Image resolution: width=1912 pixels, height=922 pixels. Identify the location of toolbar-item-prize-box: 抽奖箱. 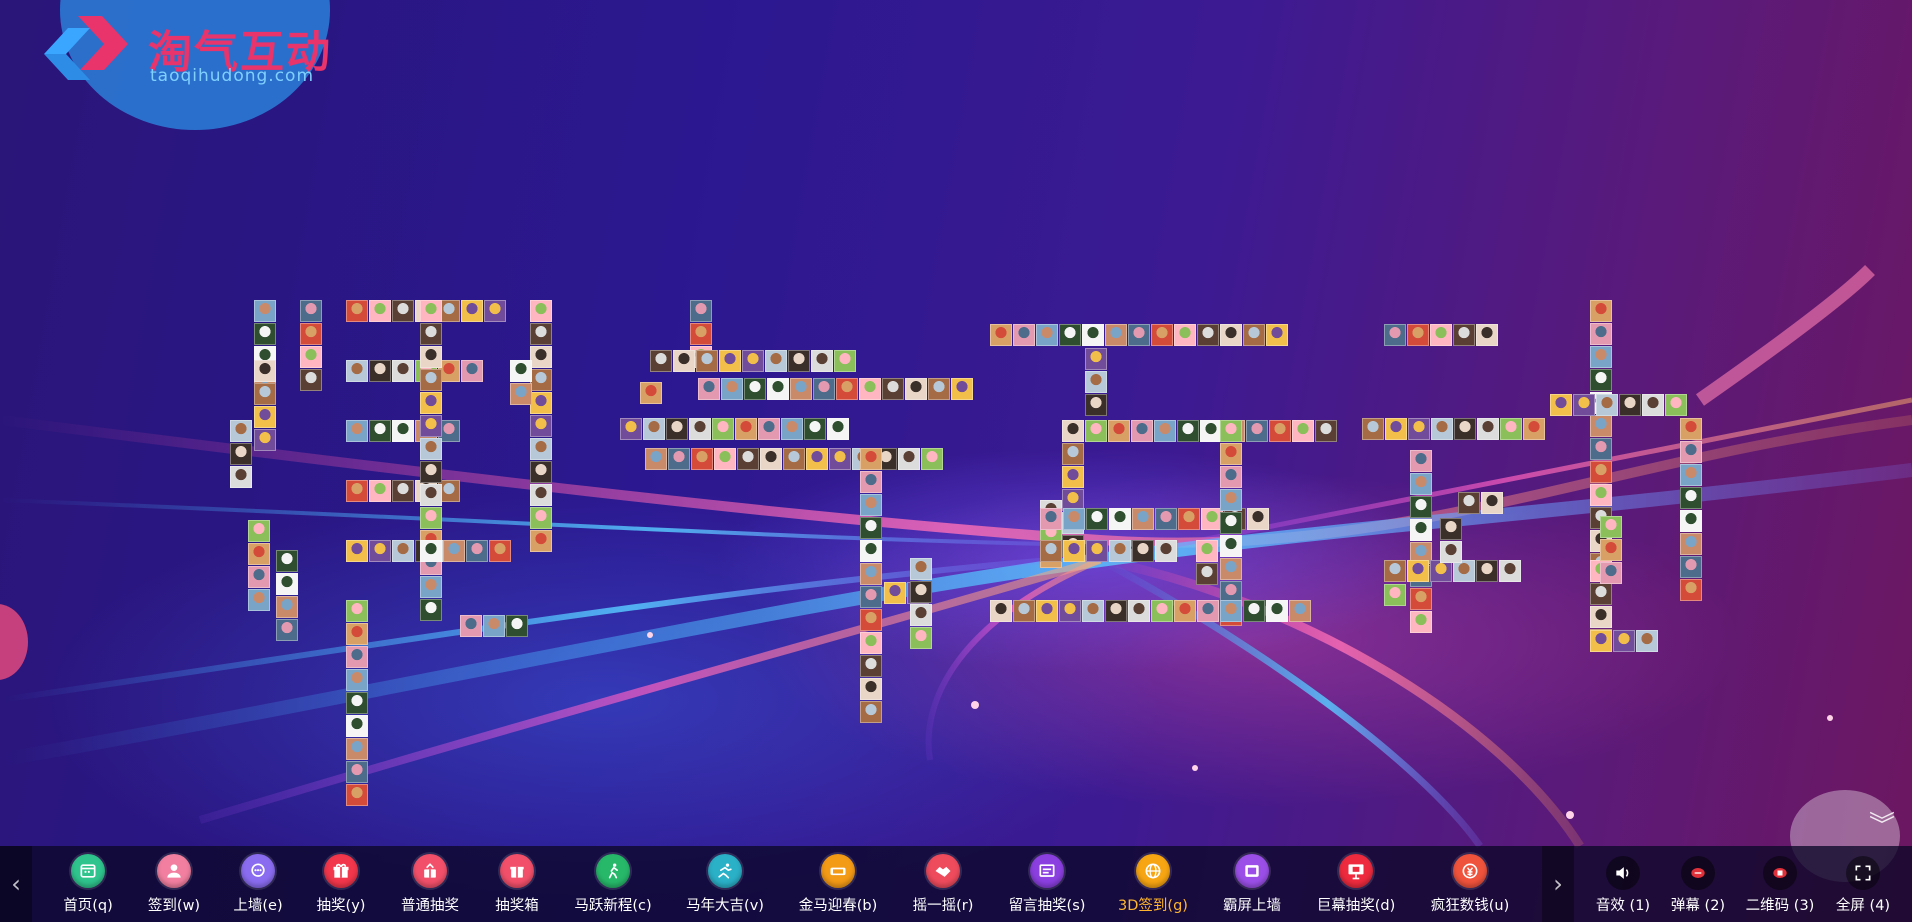
(517, 884).